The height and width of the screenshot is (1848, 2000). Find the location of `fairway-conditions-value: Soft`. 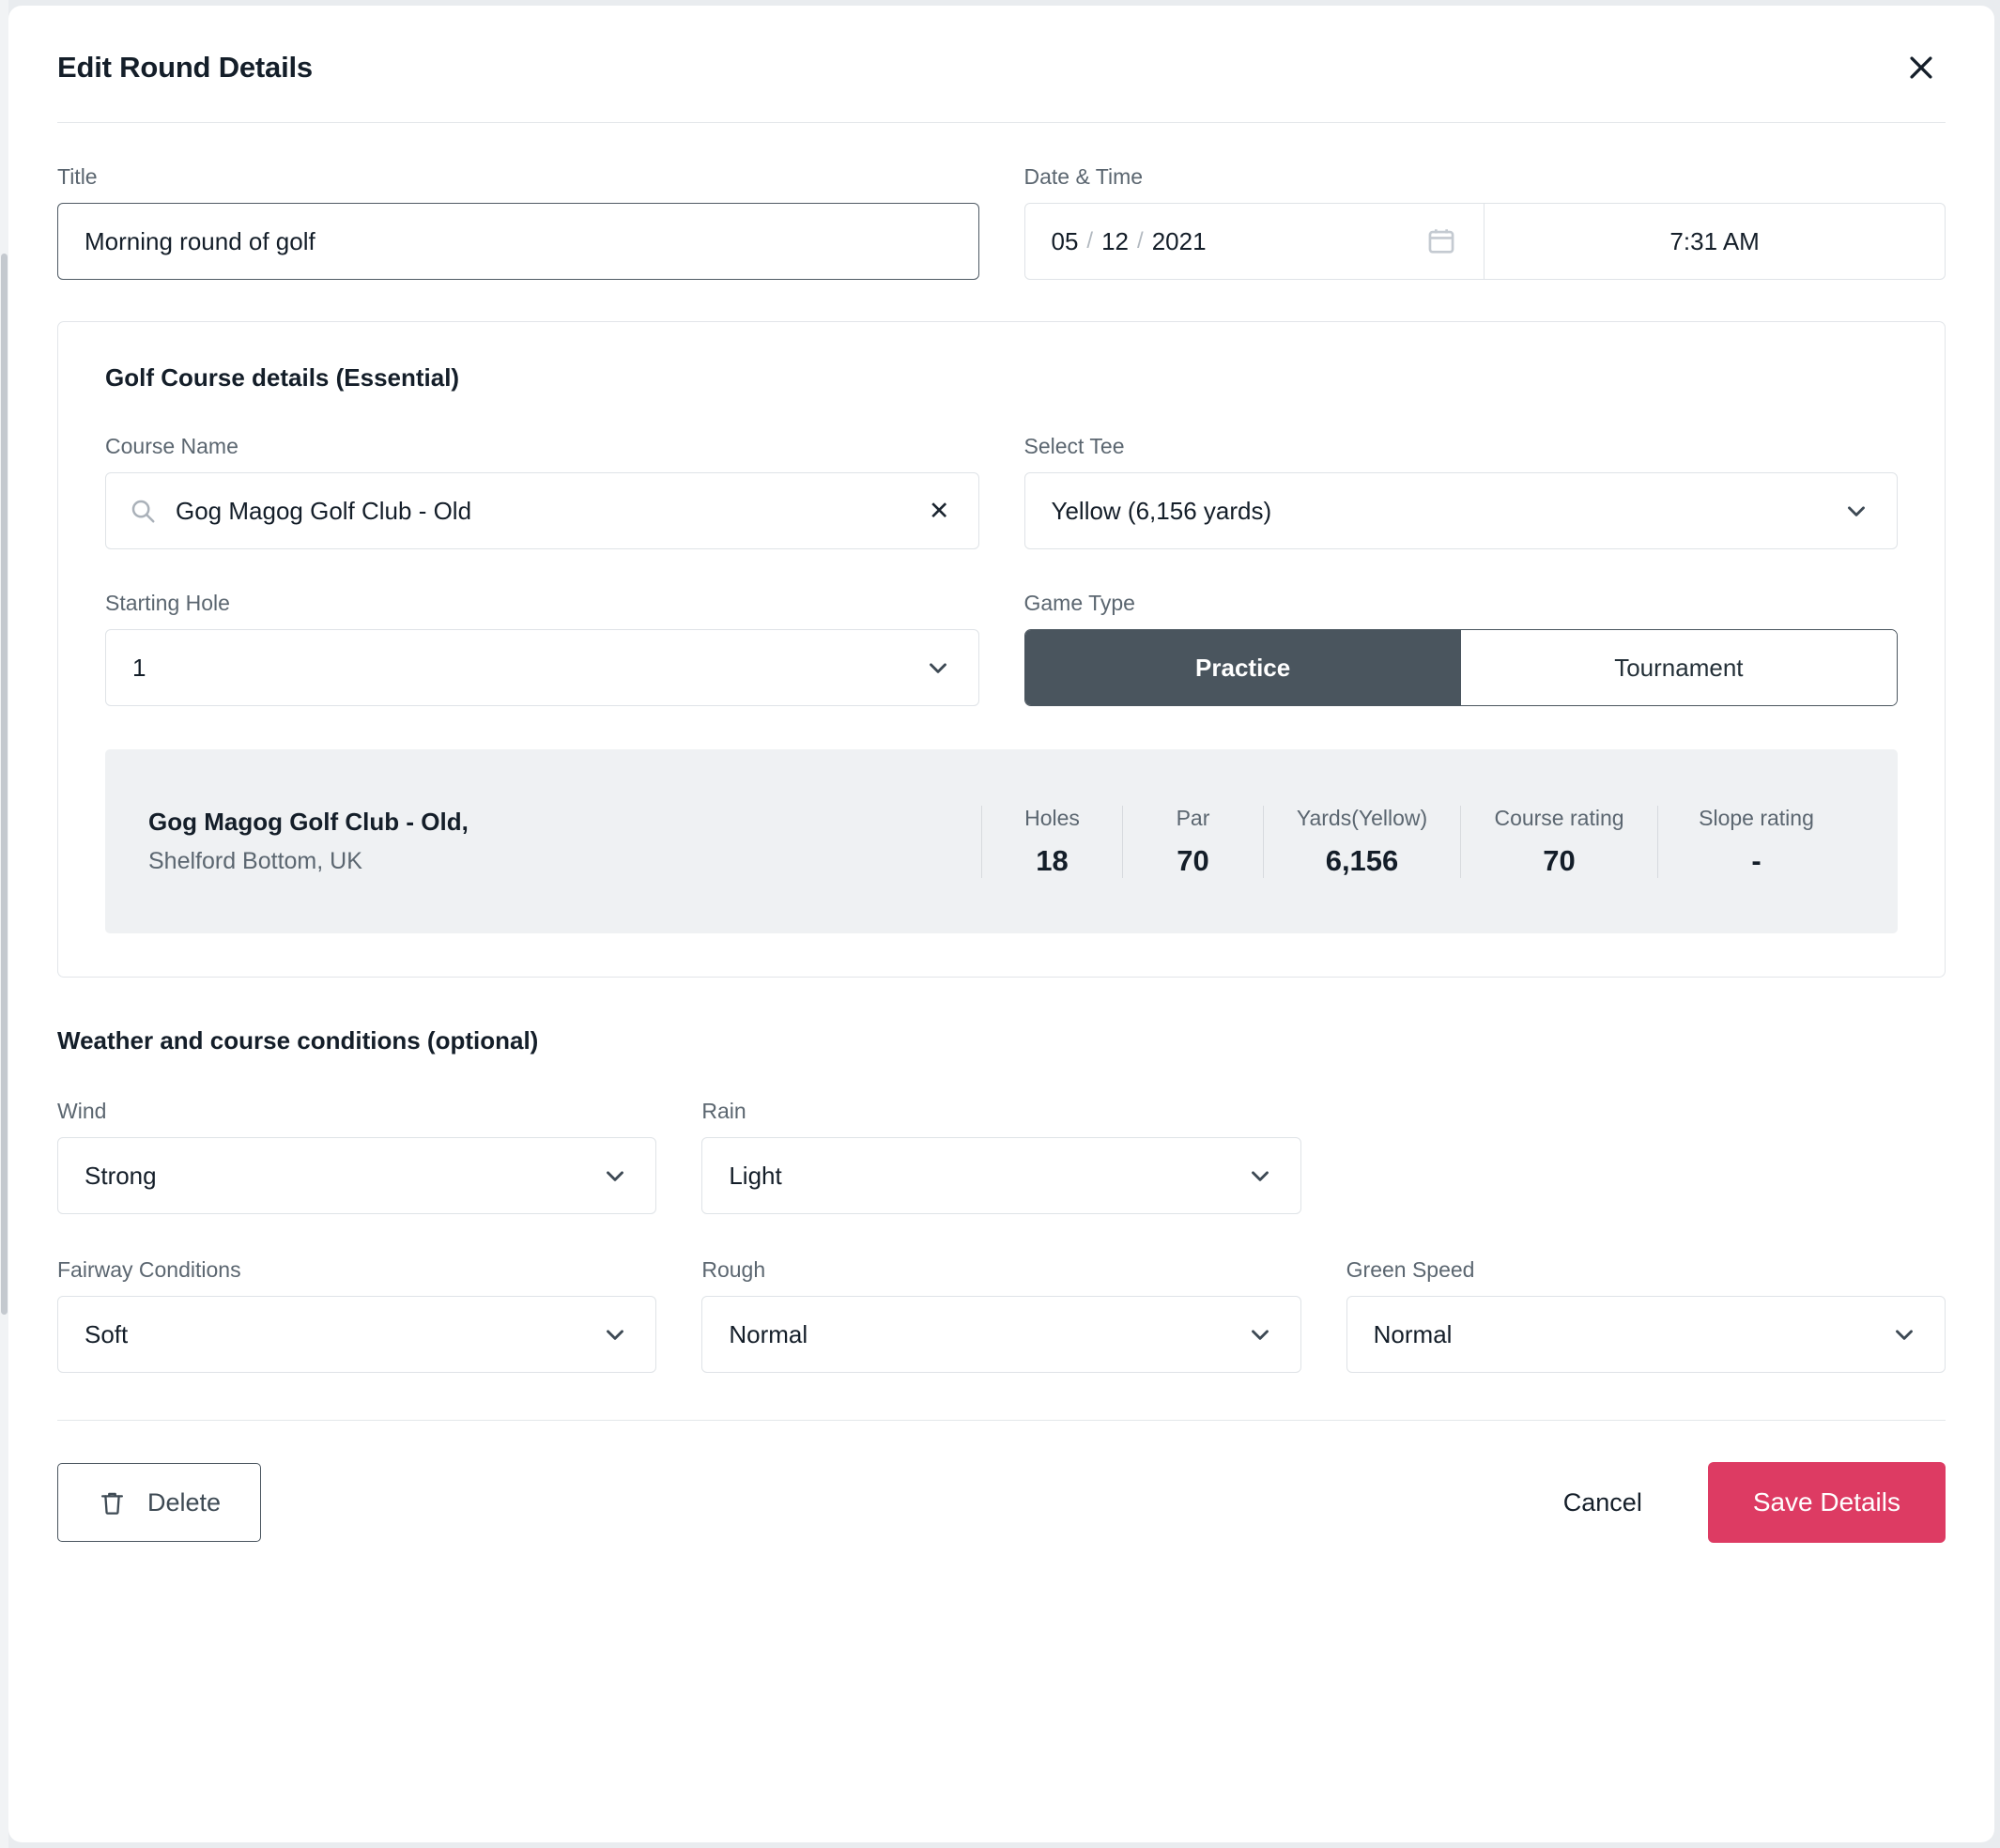

fairway-conditions-value: Soft is located at coordinates (107, 1333).